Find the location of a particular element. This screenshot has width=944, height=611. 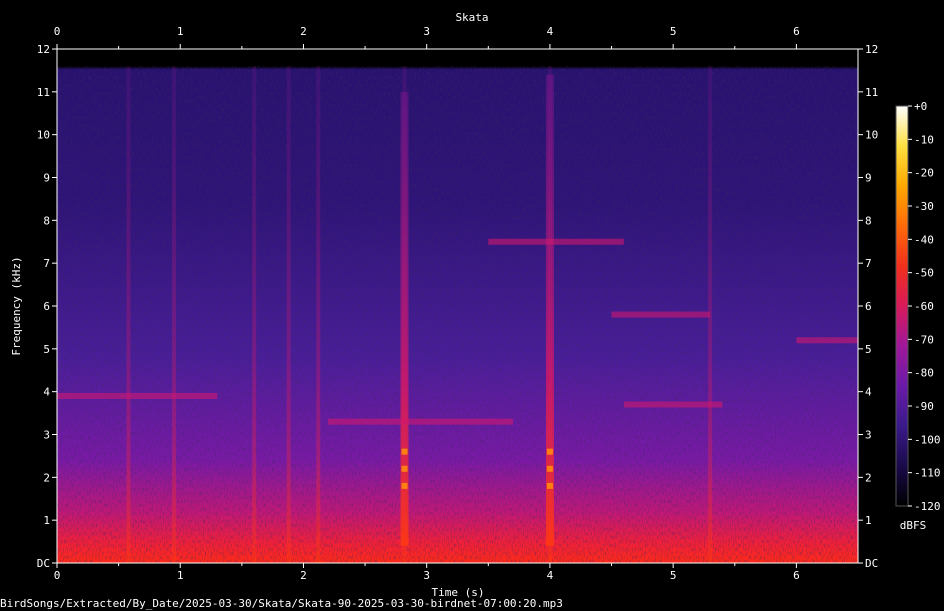

y-tick-label: DC is located at coordinates (43, 563).